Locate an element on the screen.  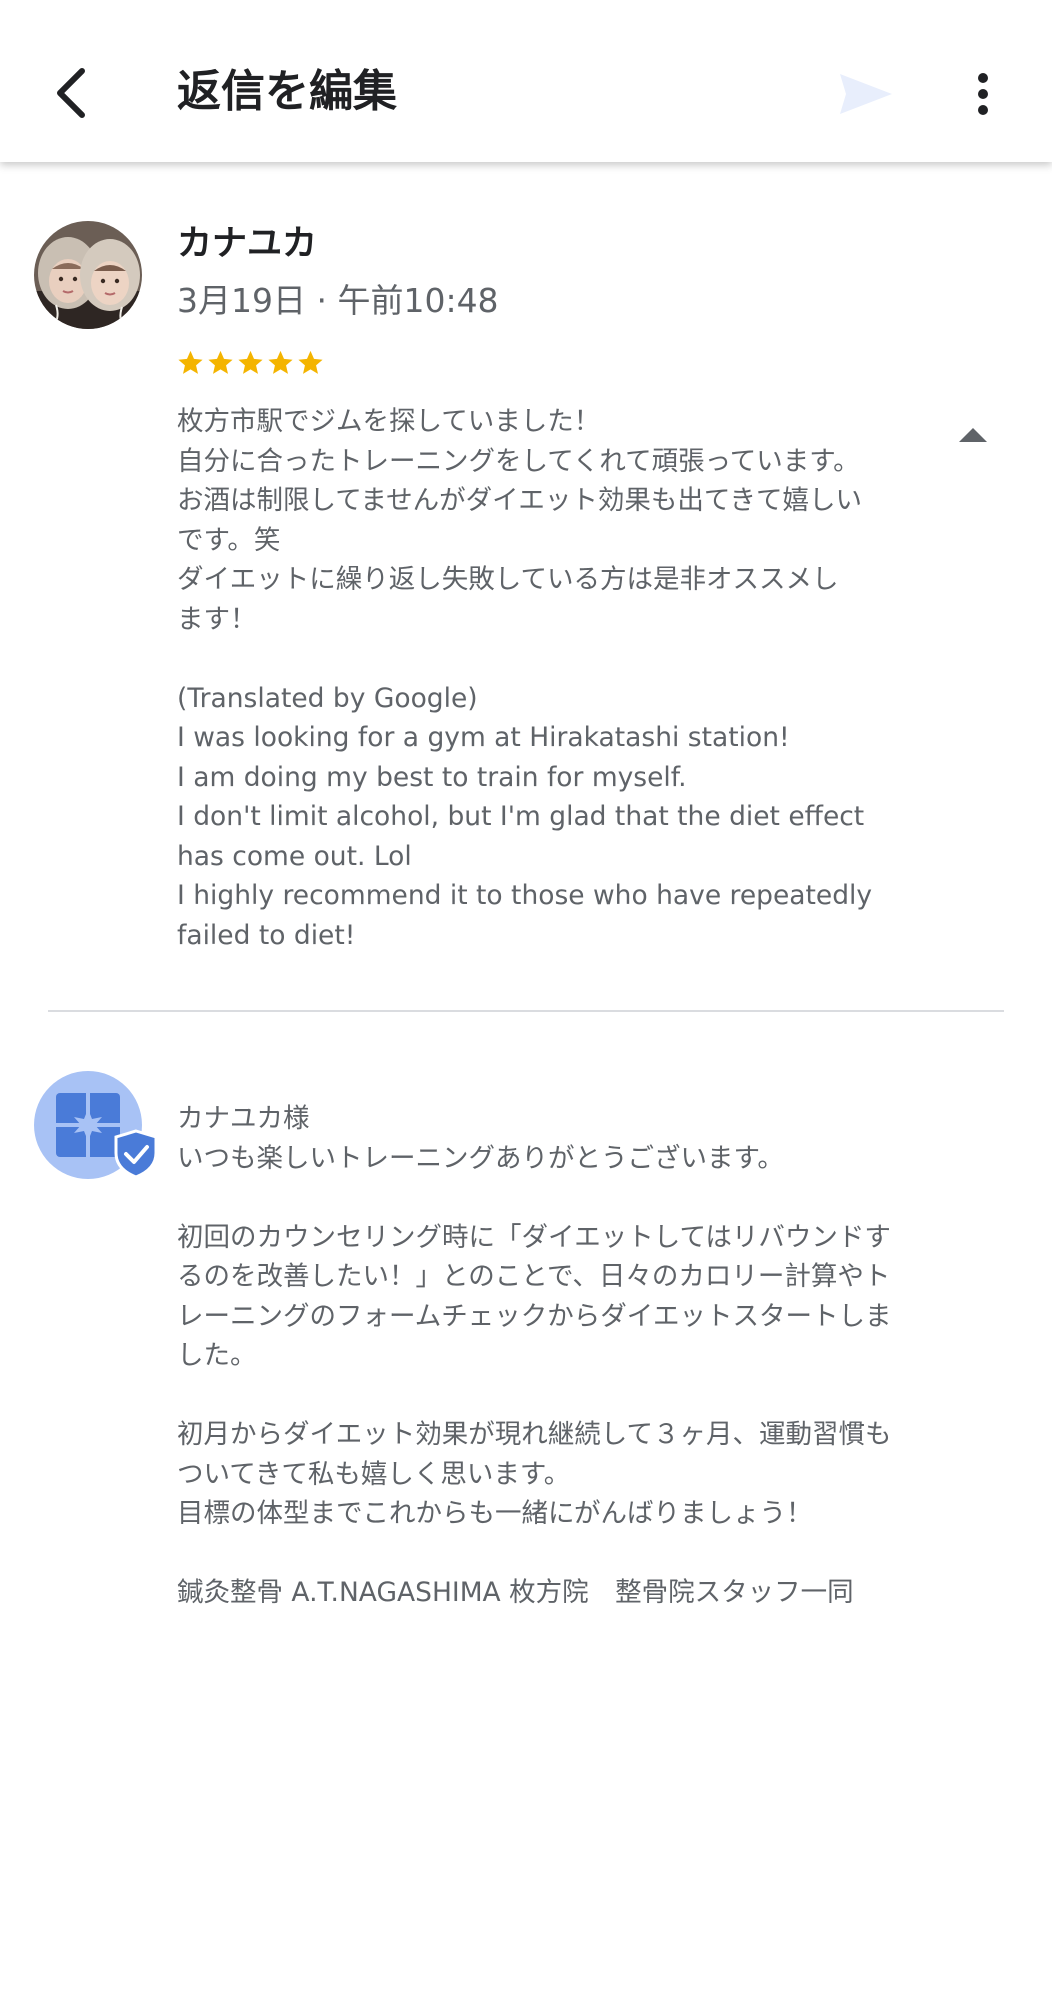
more-vert-icon is located at coordinates (983, 94).